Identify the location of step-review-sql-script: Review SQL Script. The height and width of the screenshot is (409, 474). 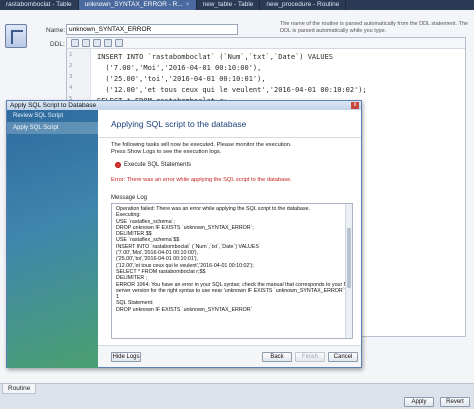
(38, 116).